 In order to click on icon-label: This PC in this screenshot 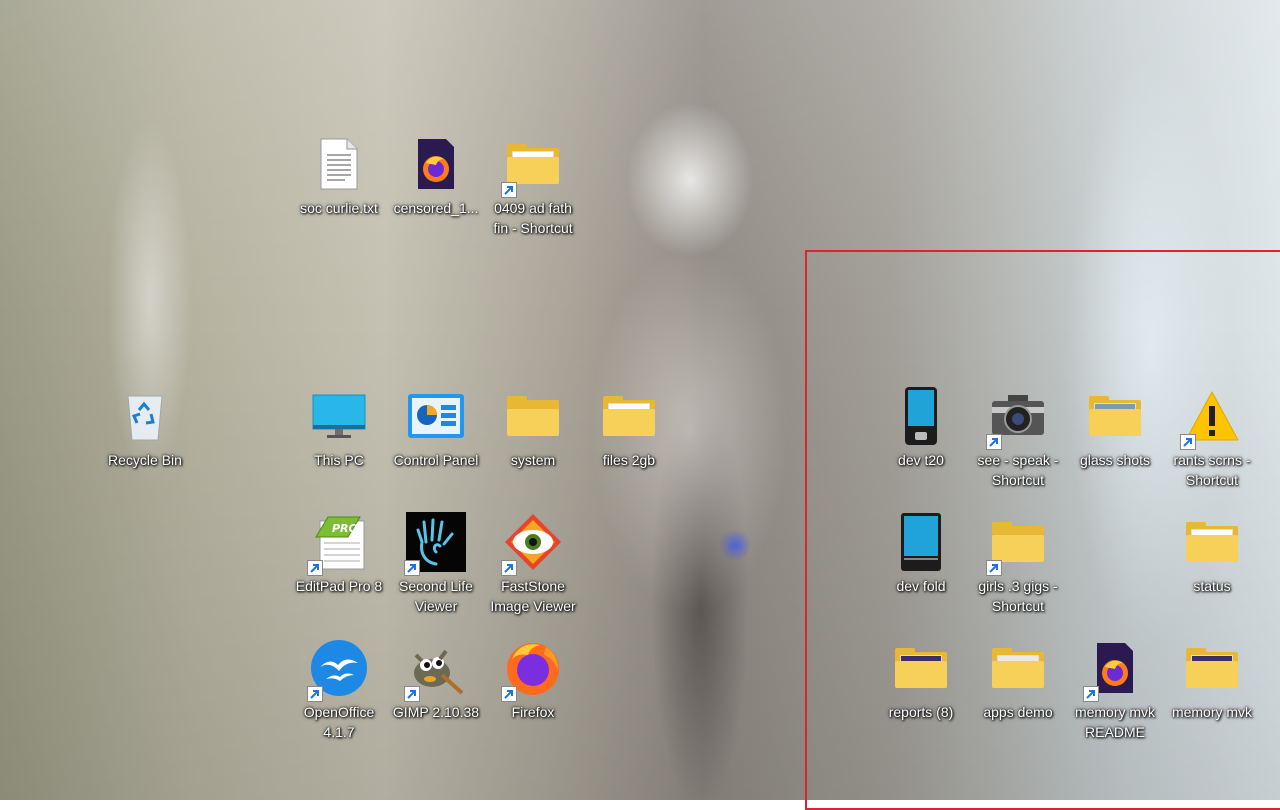, I will do `click(339, 460)`.